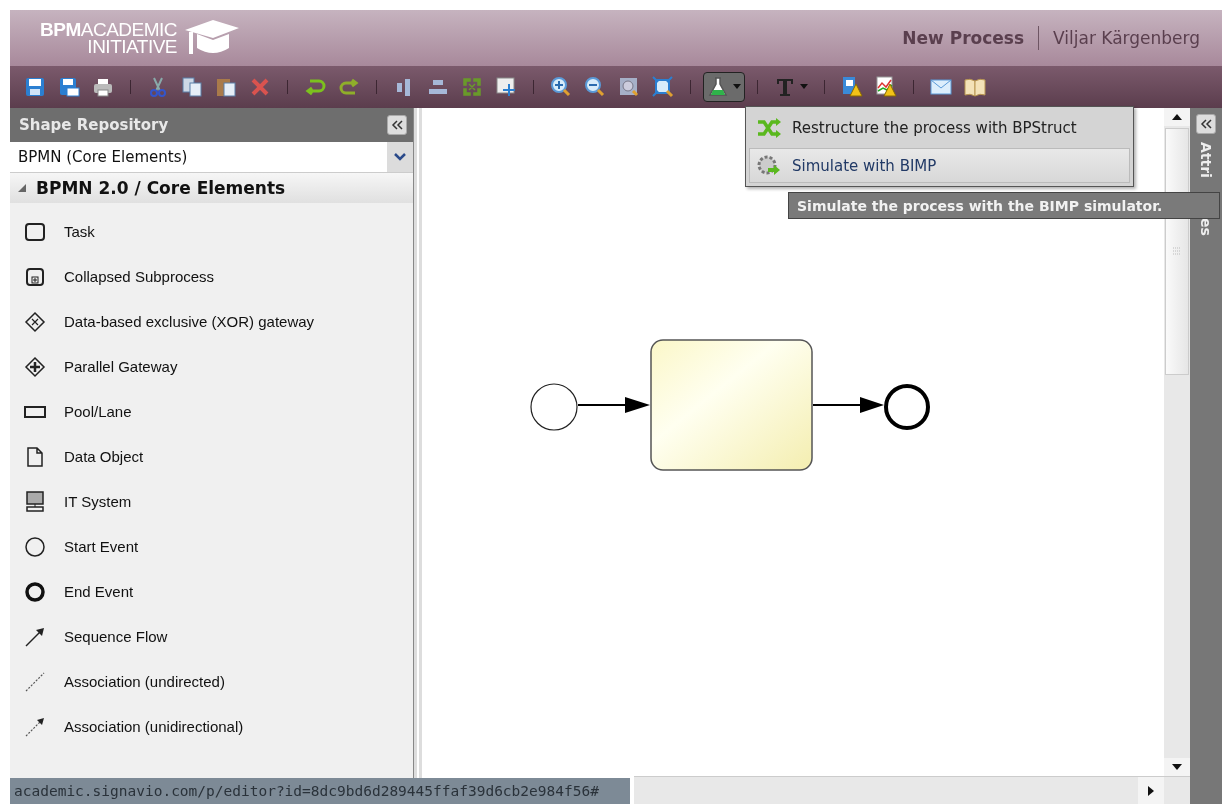  I want to click on menu-item: Restructure the process with BPStruct, so click(939, 127).